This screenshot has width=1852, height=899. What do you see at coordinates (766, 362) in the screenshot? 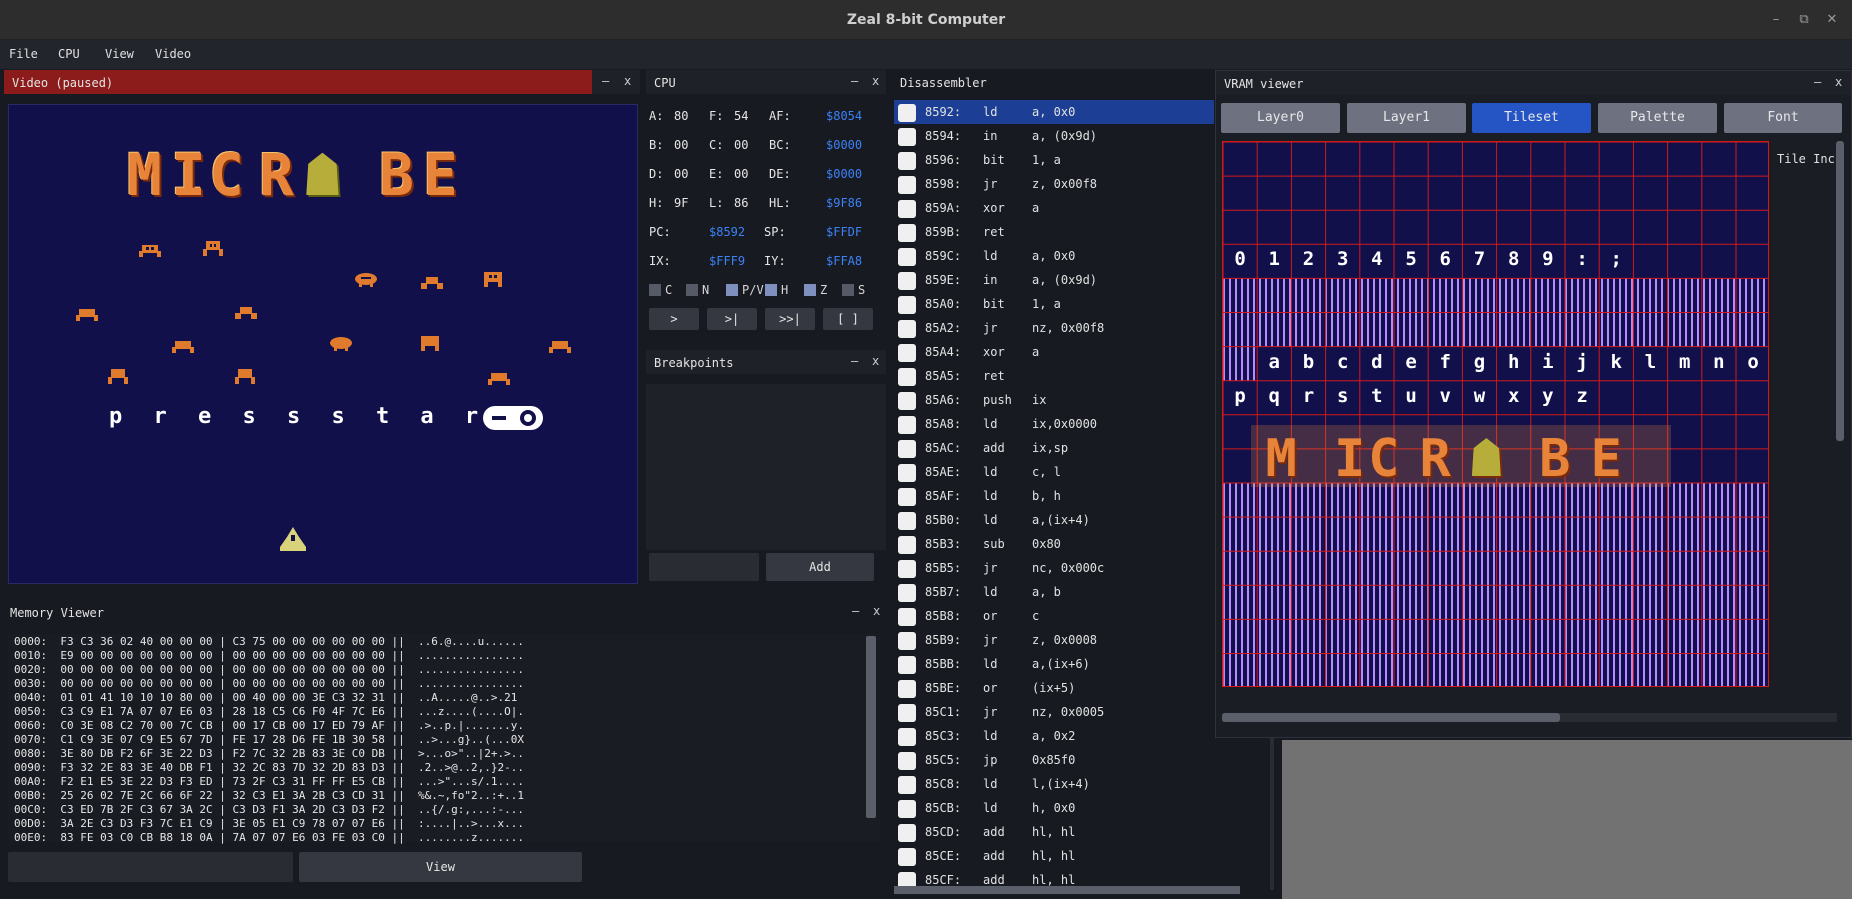
I see `breakpoints-panel-header: Breakpoints – x` at bounding box center [766, 362].